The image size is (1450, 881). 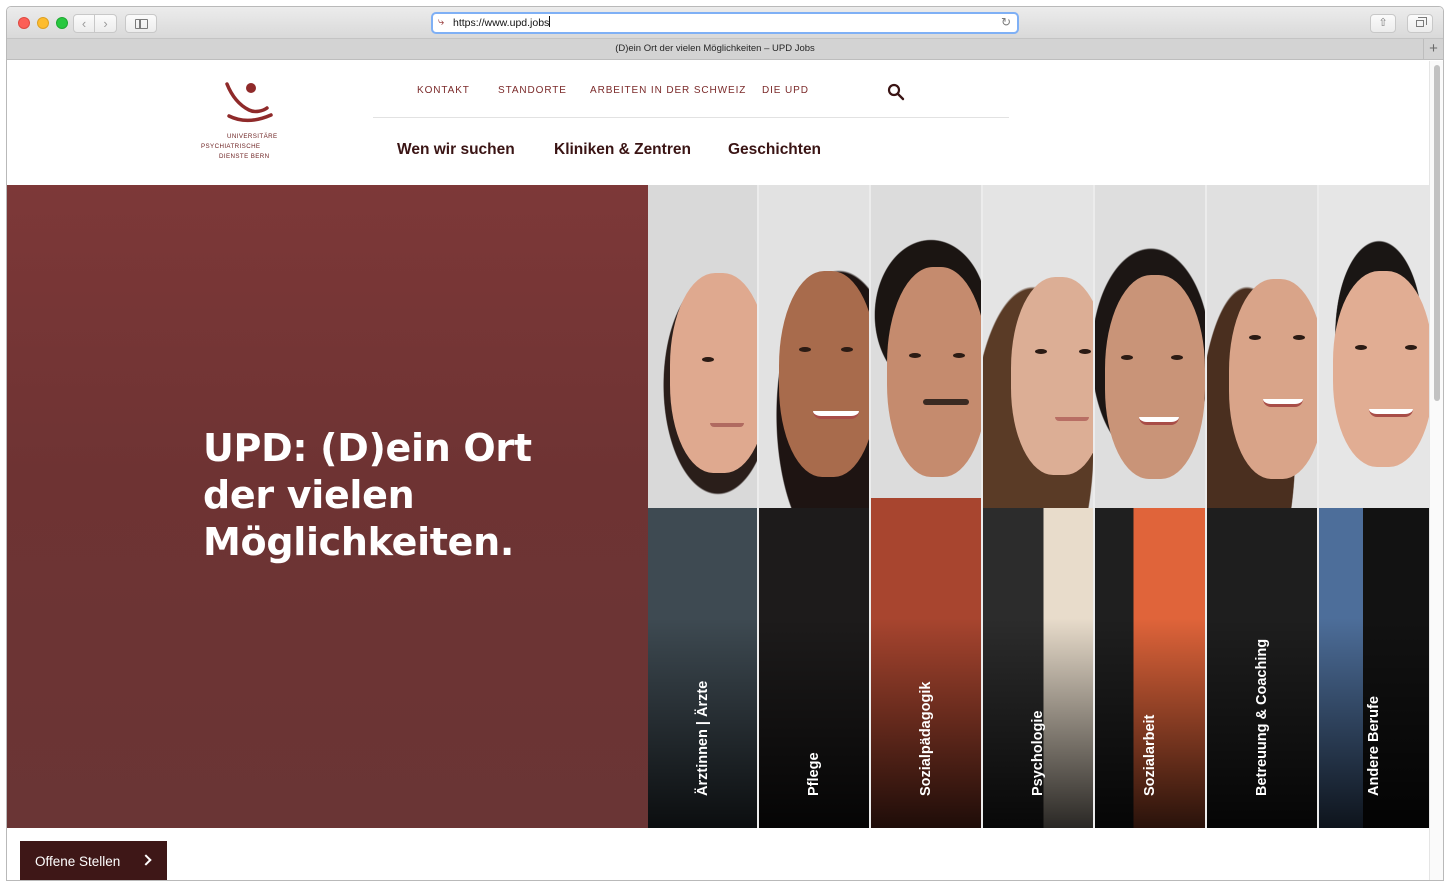 I want to click on main-nav-wen-wir-suchen: Wen wir suchen, so click(x=456, y=150).